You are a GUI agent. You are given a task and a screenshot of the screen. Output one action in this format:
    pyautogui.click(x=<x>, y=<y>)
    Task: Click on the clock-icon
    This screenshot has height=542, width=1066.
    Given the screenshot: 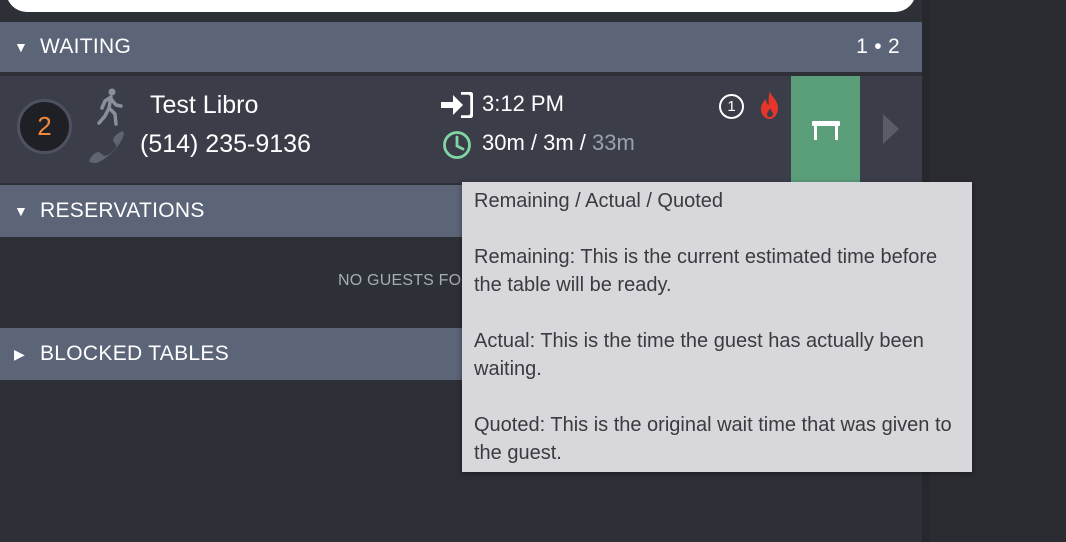 What is the action you would take?
    pyautogui.click(x=457, y=145)
    